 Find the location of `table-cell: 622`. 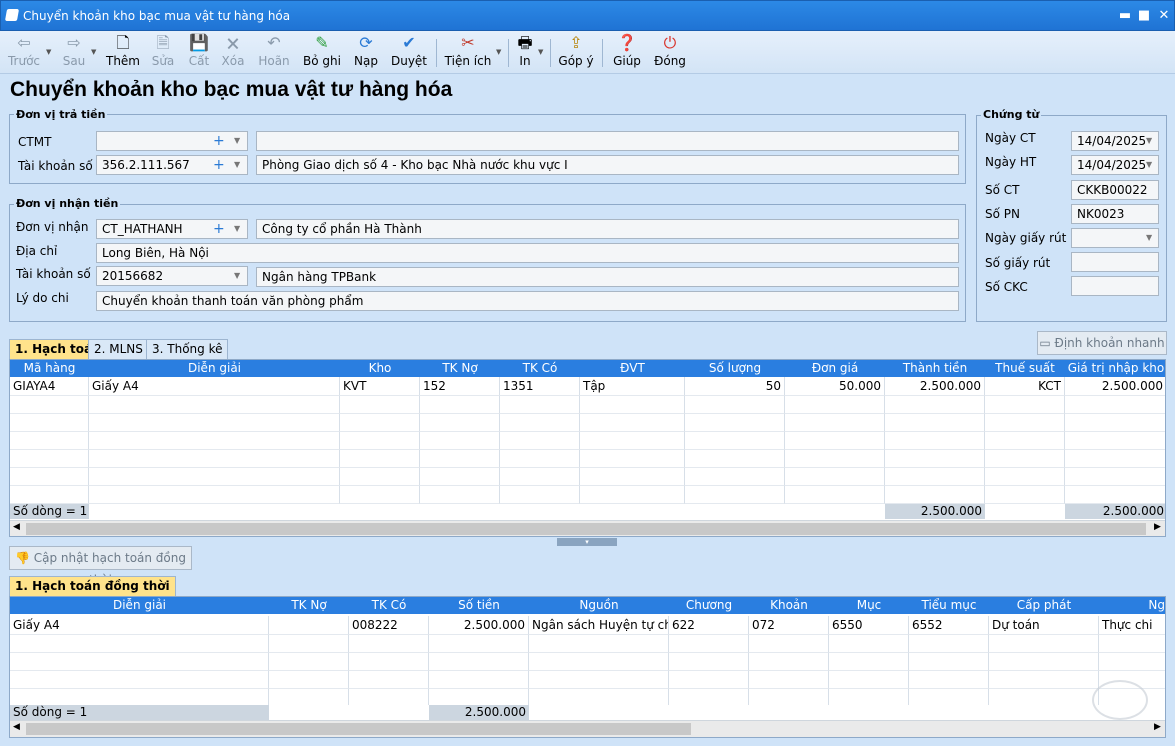

table-cell: 622 is located at coordinates (709, 625).